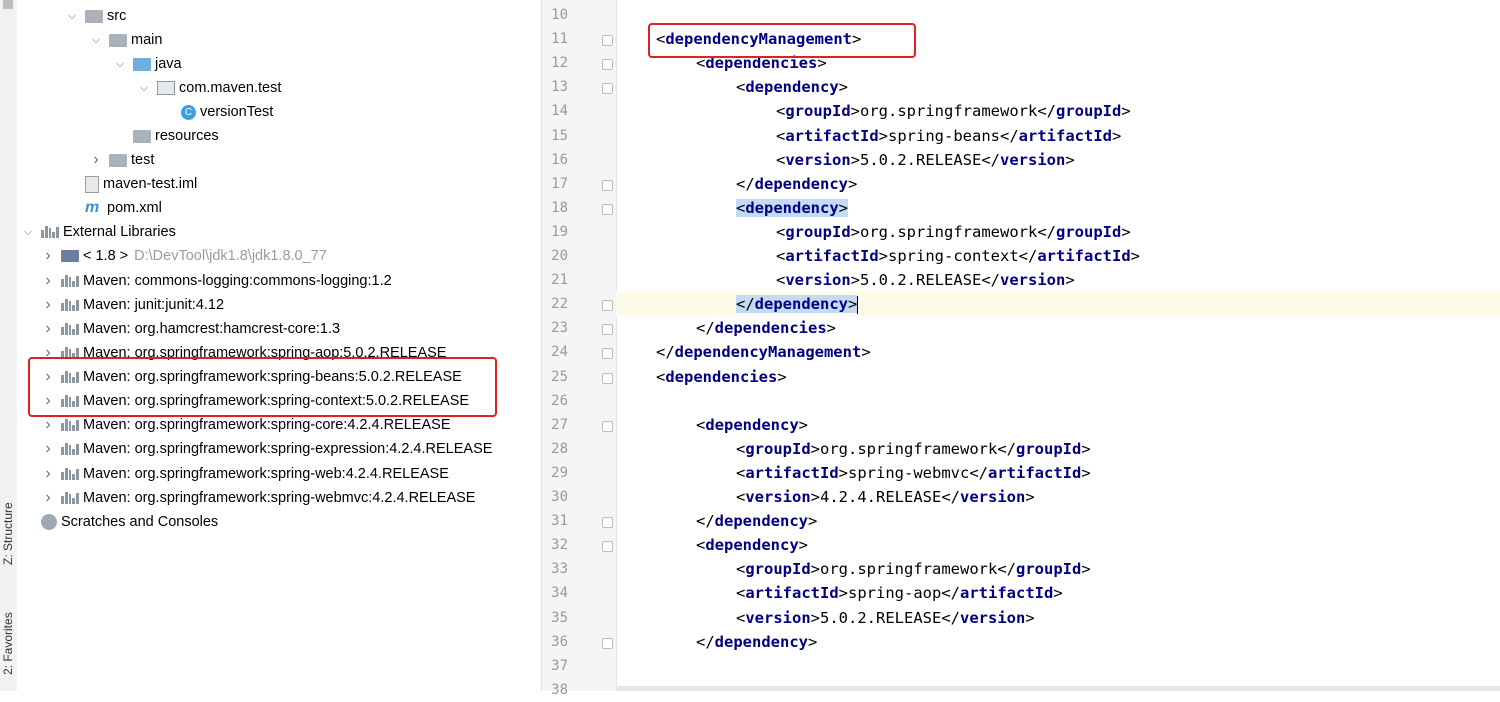 This screenshot has height=702, width=1500. Describe the element at coordinates (559, 449) in the screenshot. I see `line-number: 28` at that location.